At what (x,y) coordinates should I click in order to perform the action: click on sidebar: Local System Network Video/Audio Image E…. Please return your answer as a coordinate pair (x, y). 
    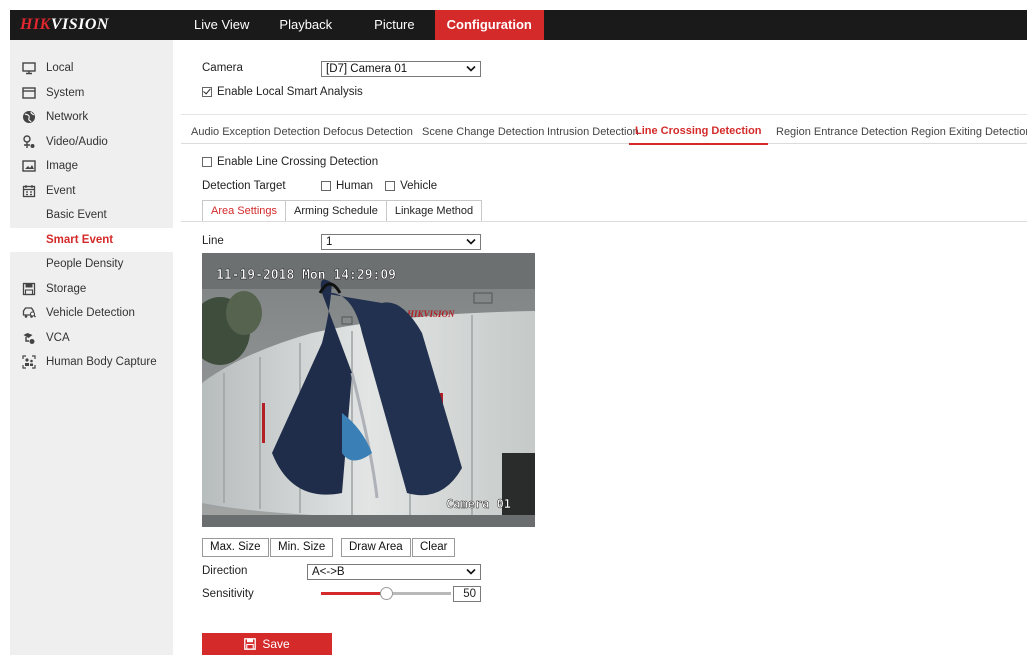
    Looking at the image, I should click on (91, 347).